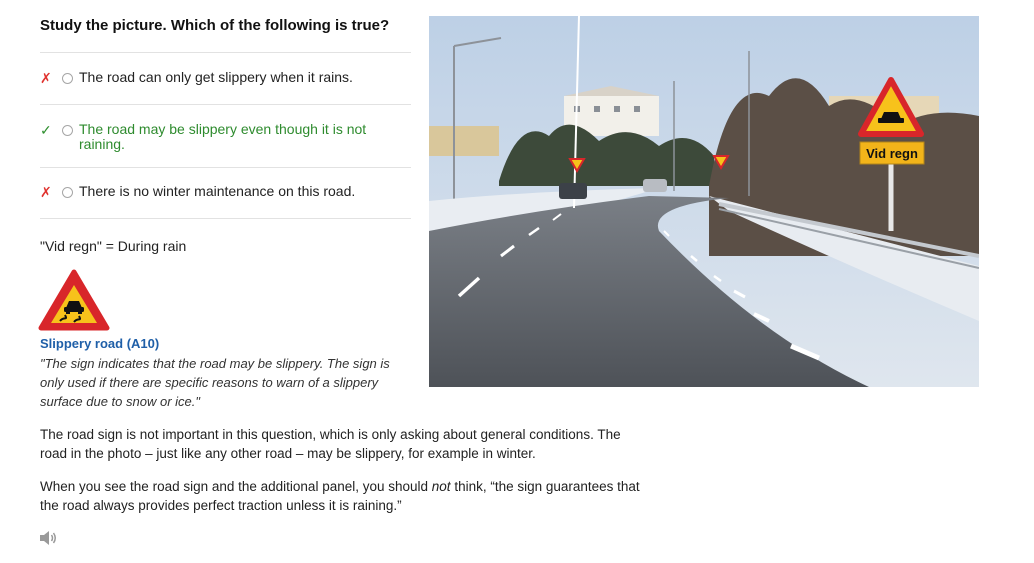  I want to click on panel-text: Vid regn, so click(892, 153).